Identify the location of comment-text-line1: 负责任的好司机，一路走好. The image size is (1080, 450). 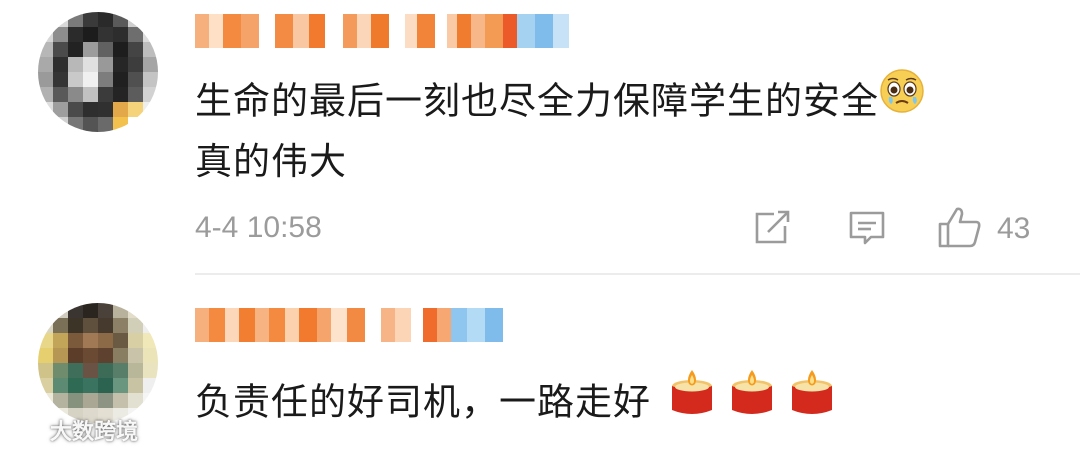
(423, 402).